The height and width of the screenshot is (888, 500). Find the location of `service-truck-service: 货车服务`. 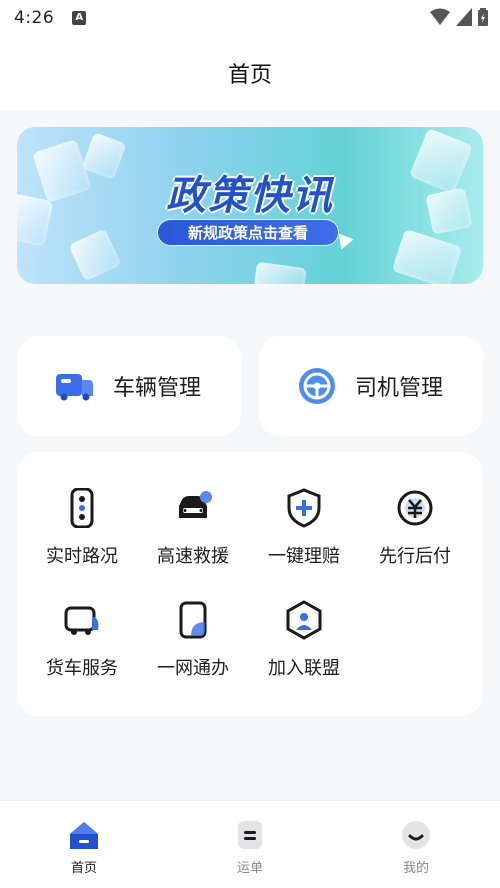

service-truck-service: 货车服务 is located at coordinates (82, 650).